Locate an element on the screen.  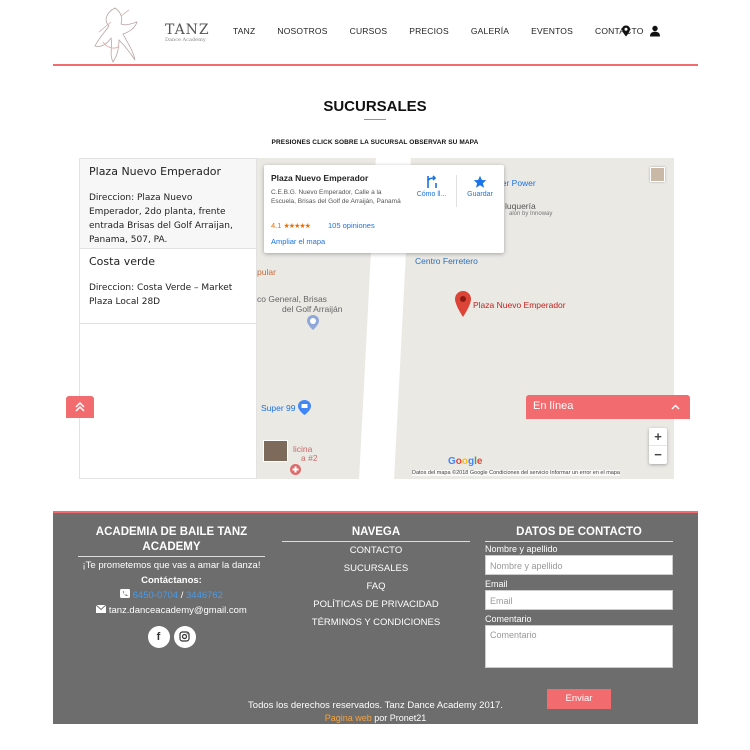
envelope-icon is located at coordinates (101, 608).